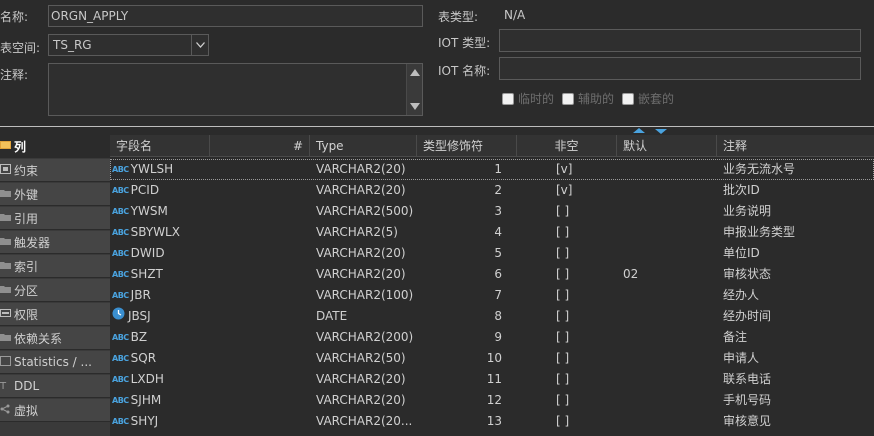 This screenshot has width=874, height=436. I want to click on cell-column-name: ABC YWSM, so click(210, 211).